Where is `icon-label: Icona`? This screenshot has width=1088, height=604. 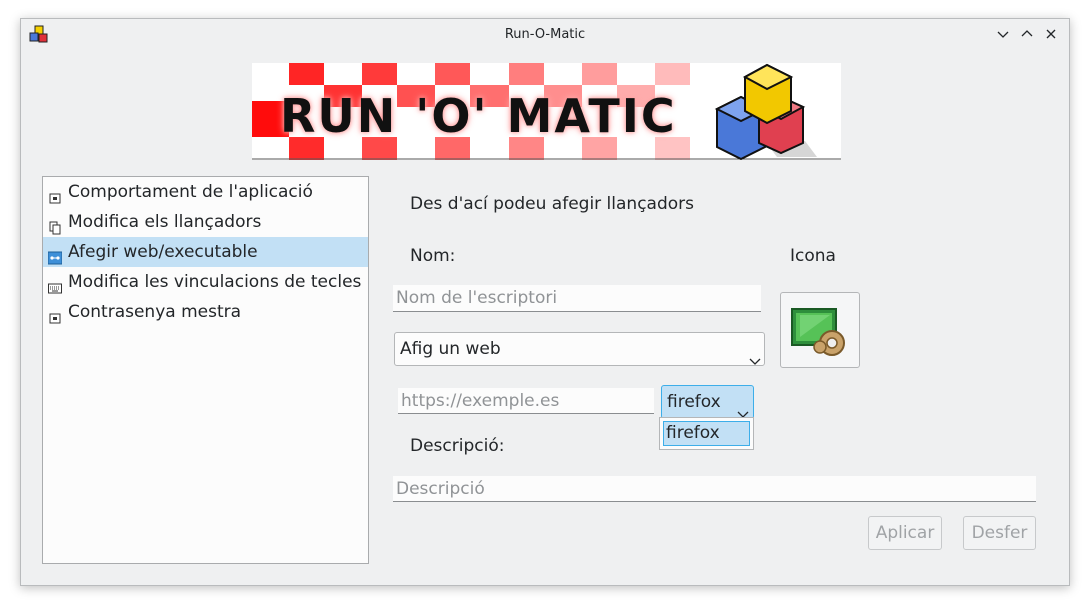
icon-label: Icona is located at coordinates (813, 256).